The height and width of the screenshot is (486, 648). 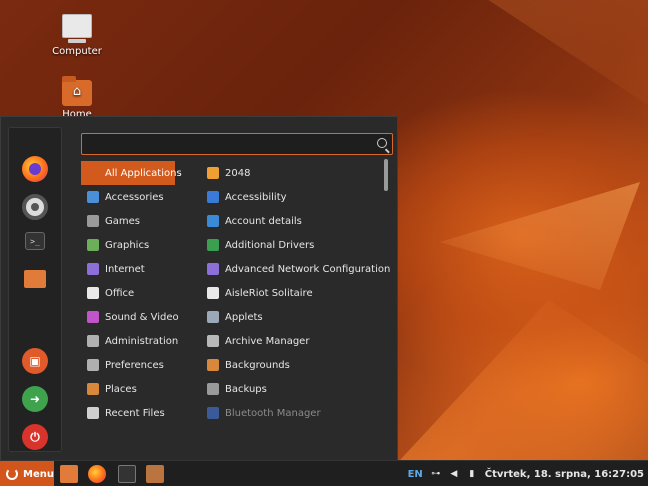 I want to click on category-item: All Applications, so click(x=131, y=173).